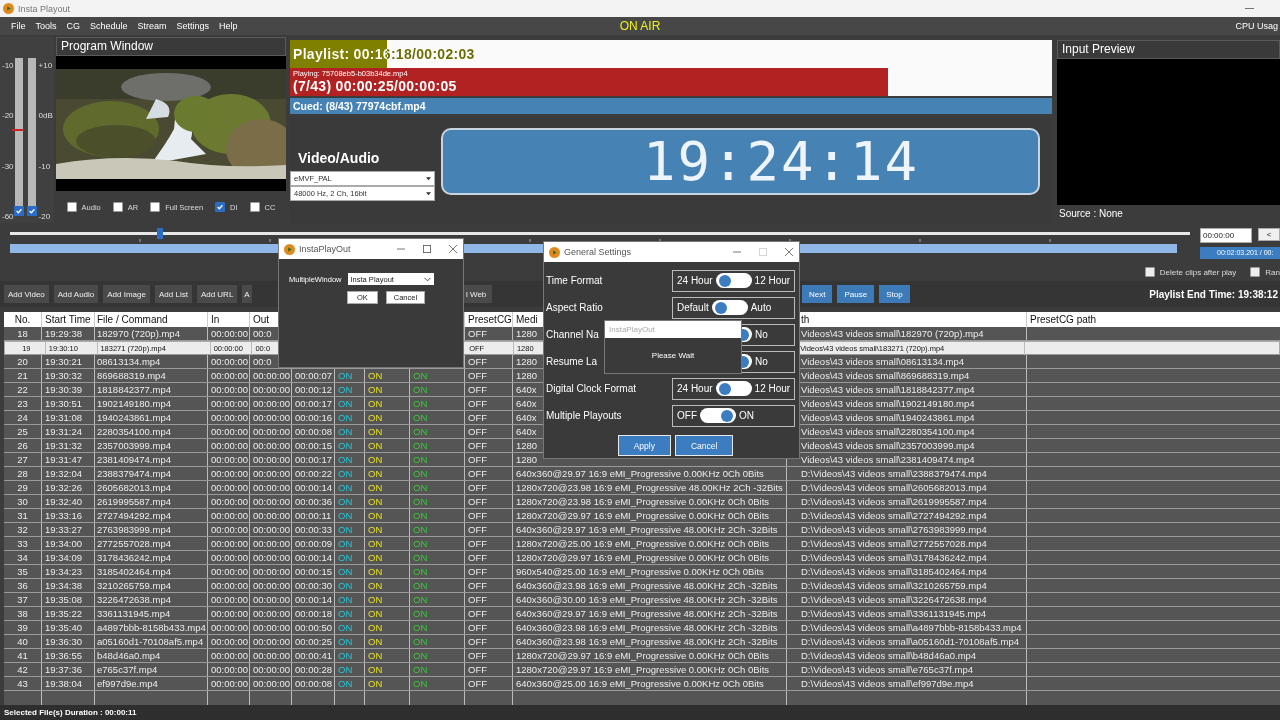 The image size is (1280, 720). I want to click on playing-time: (7/43) 00:00:25/00:00:05, so click(375, 86).